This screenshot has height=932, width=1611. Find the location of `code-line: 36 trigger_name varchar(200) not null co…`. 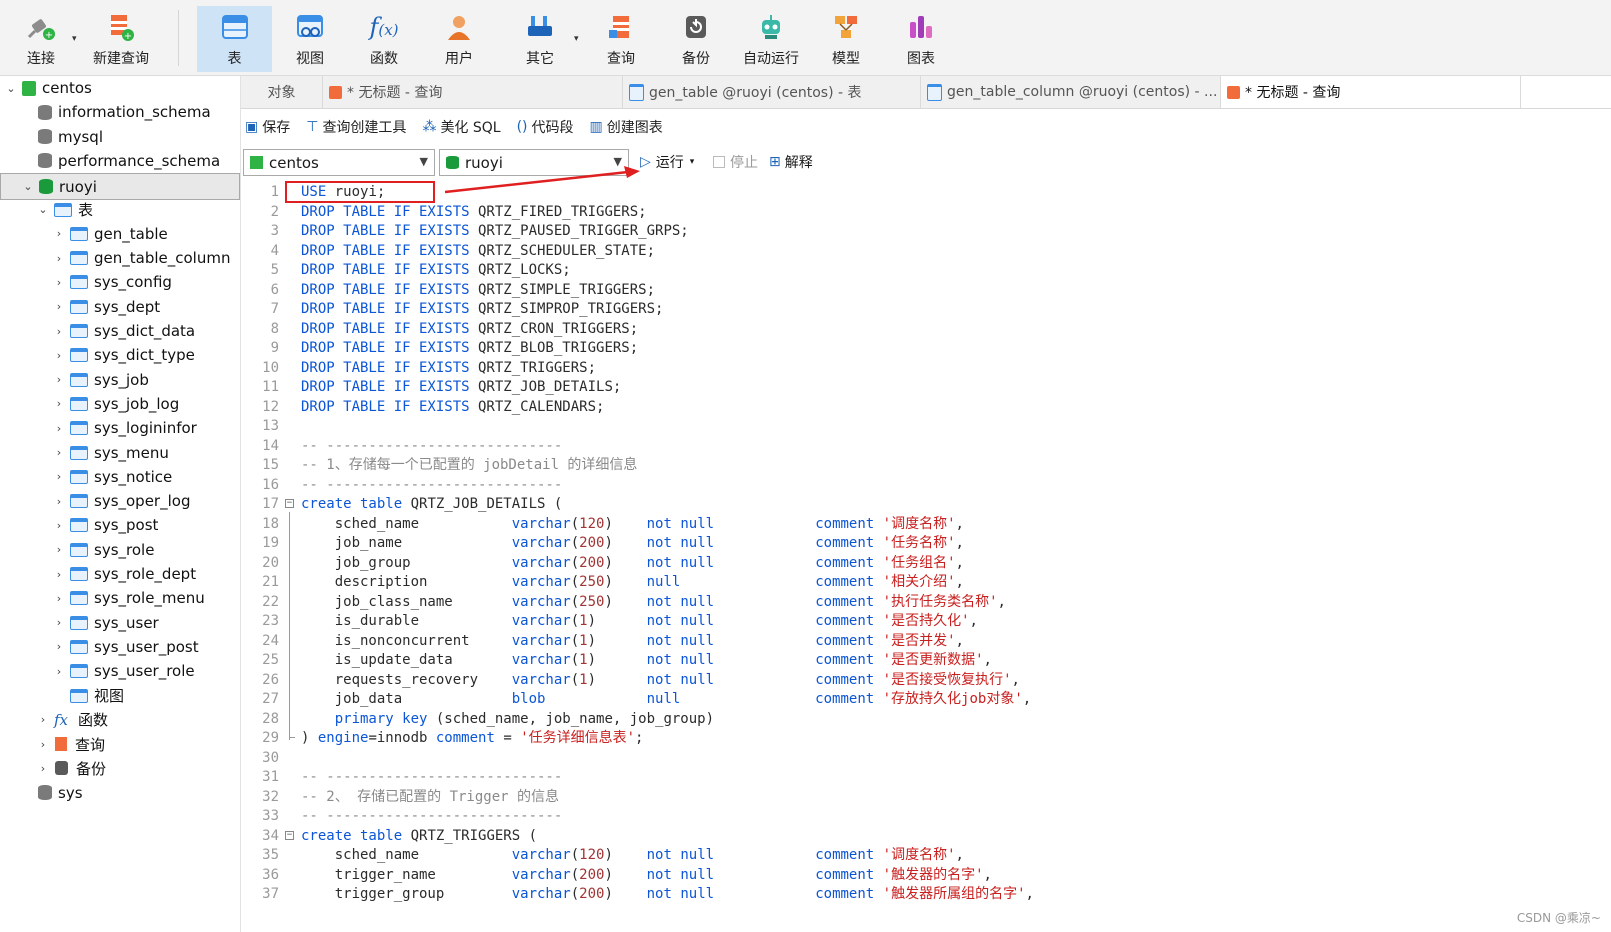

code-line: 36 trigger_name varchar(200) not null co… is located at coordinates (926, 876).